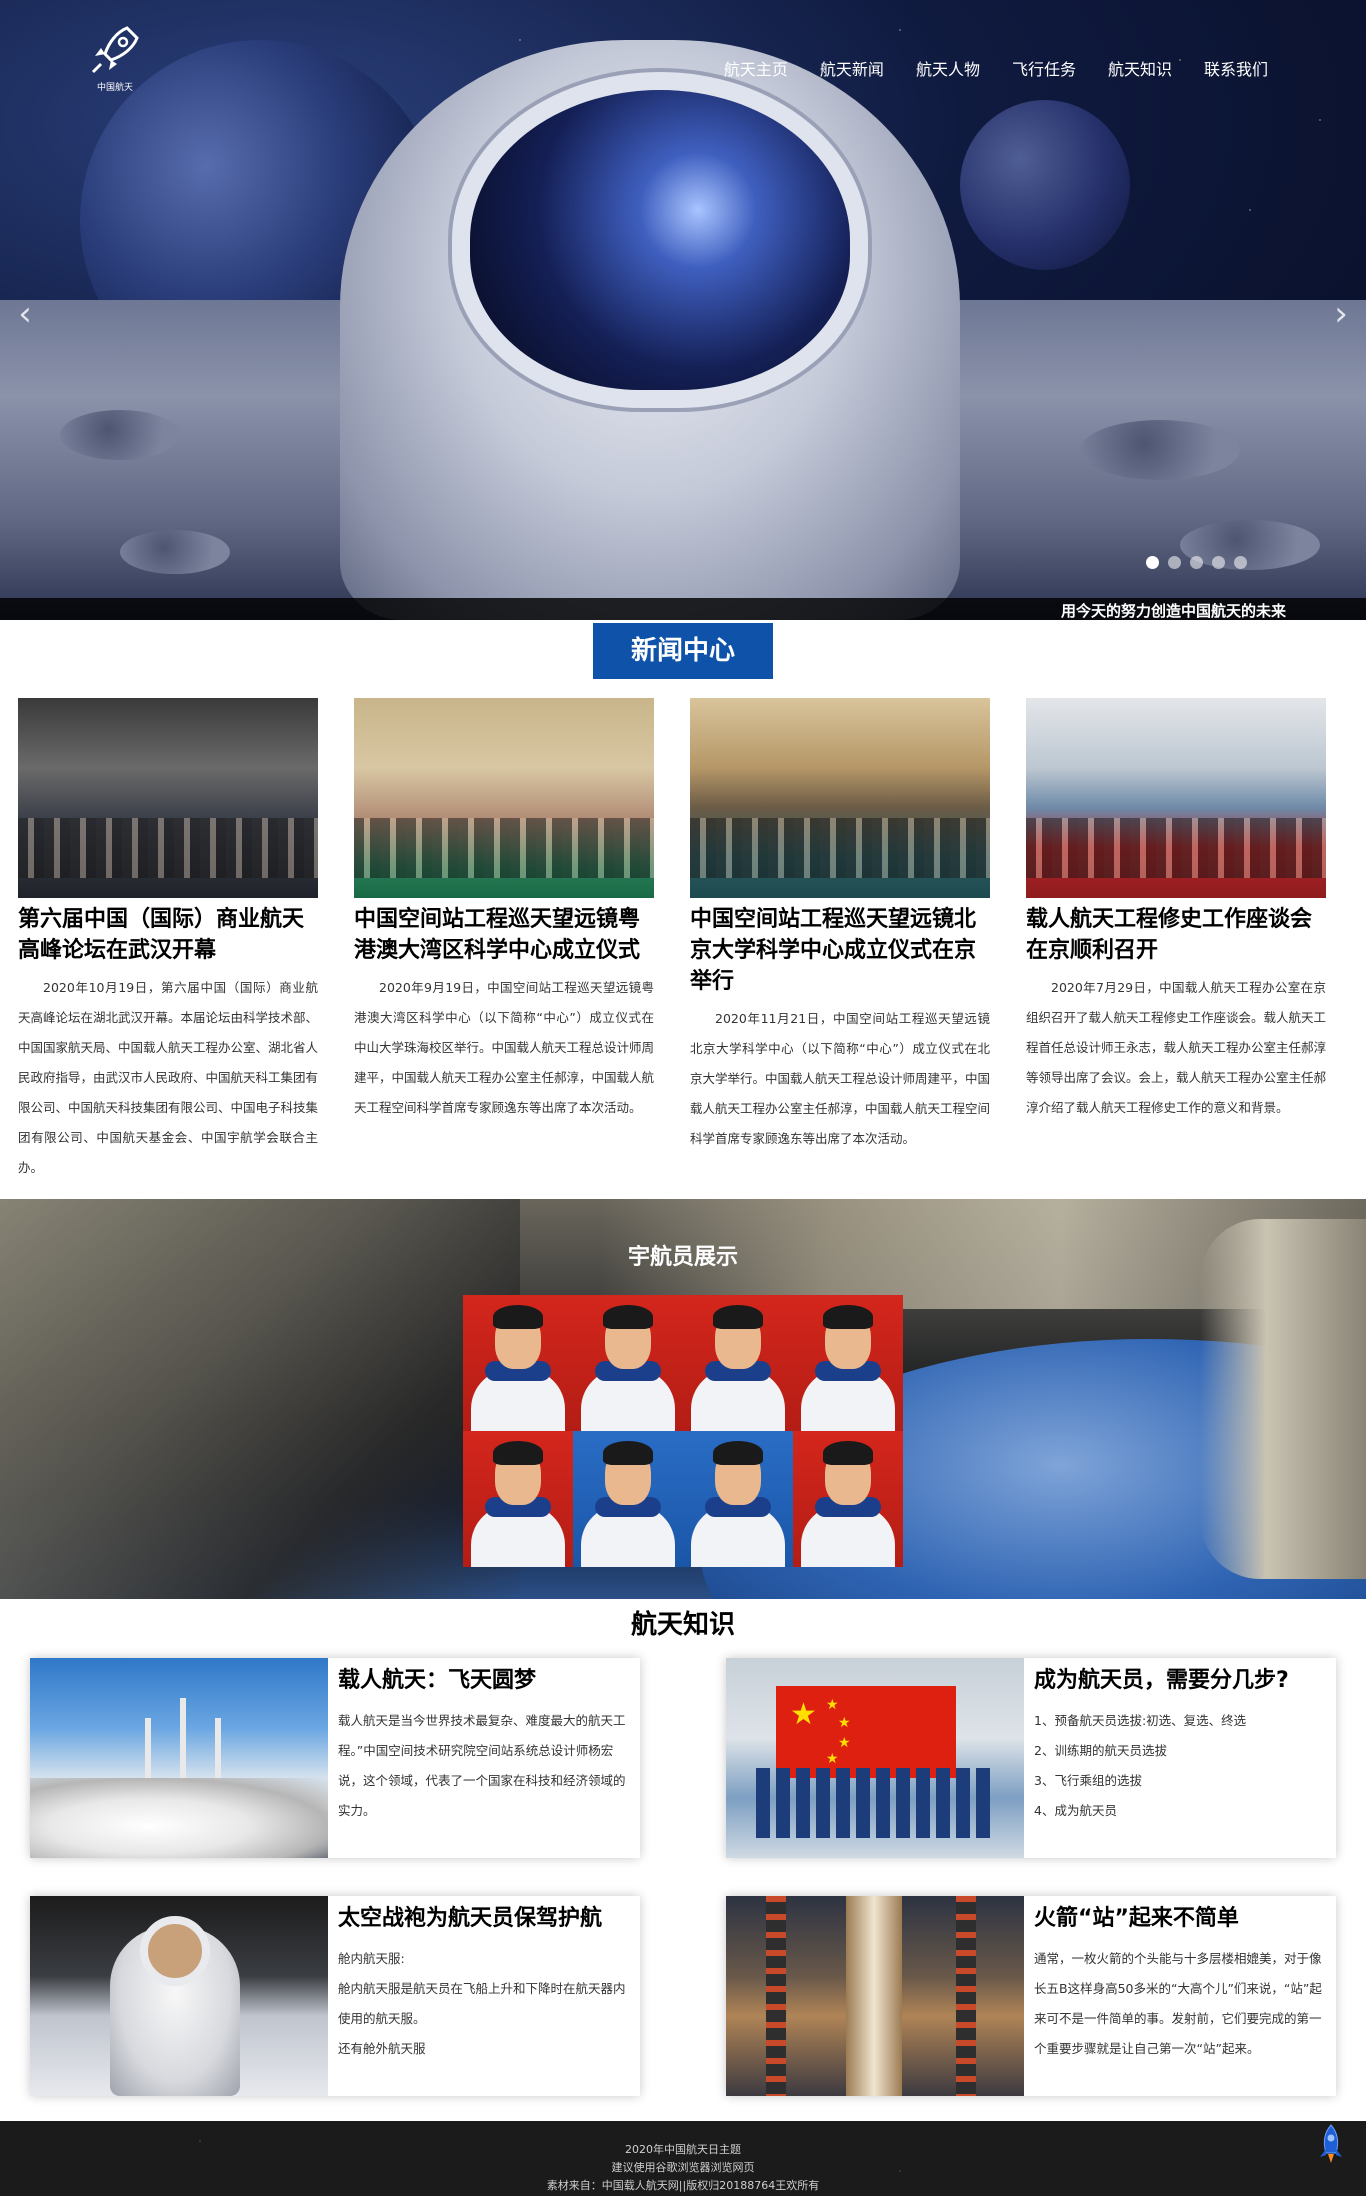  Describe the element at coordinates (1341, 314) in the screenshot. I see `chevron-right-icon: ›` at that location.